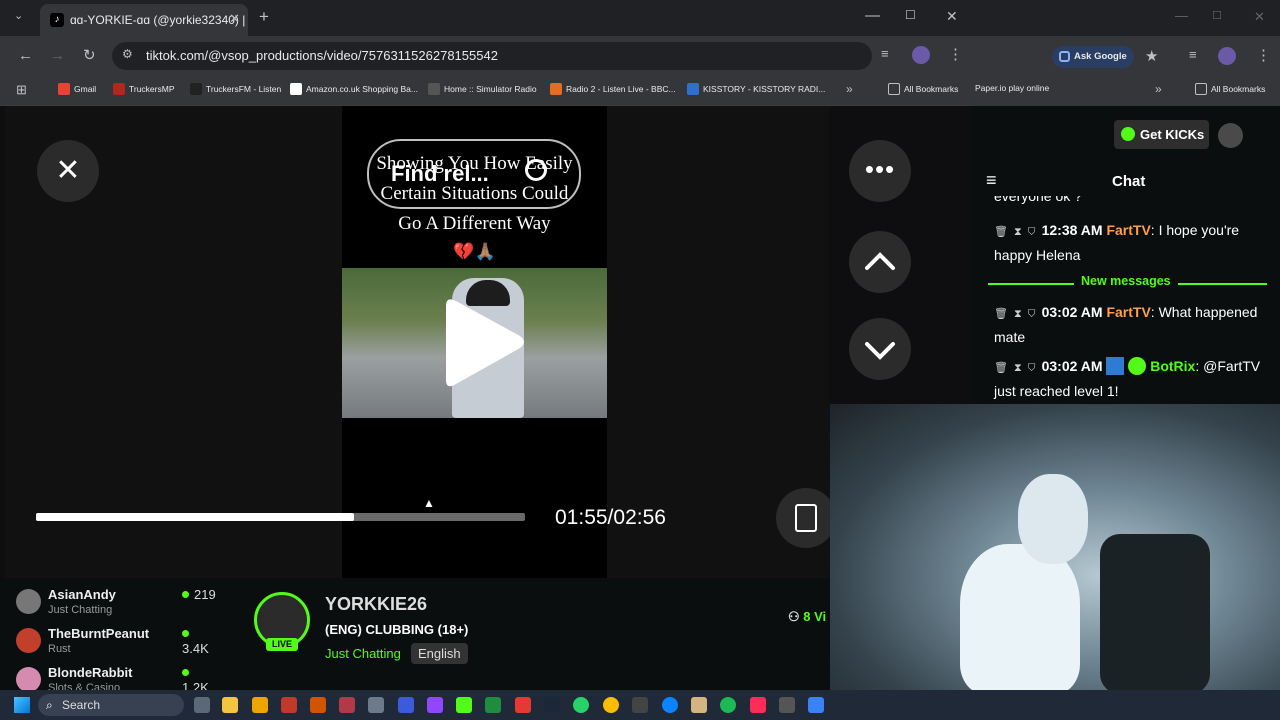  Describe the element at coordinates (1137, 366) in the screenshot. I see `verified-badge-icon` at that location.